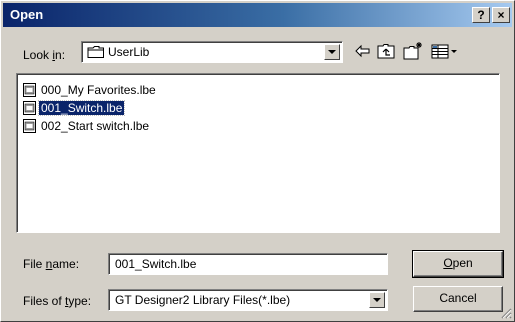 The width and height of the screenshot is (515, 322). What do you see at coordinates (257, 15) in the screenshot?
I see `title-bar: Open ? ×` at bounding box center [257, 15].